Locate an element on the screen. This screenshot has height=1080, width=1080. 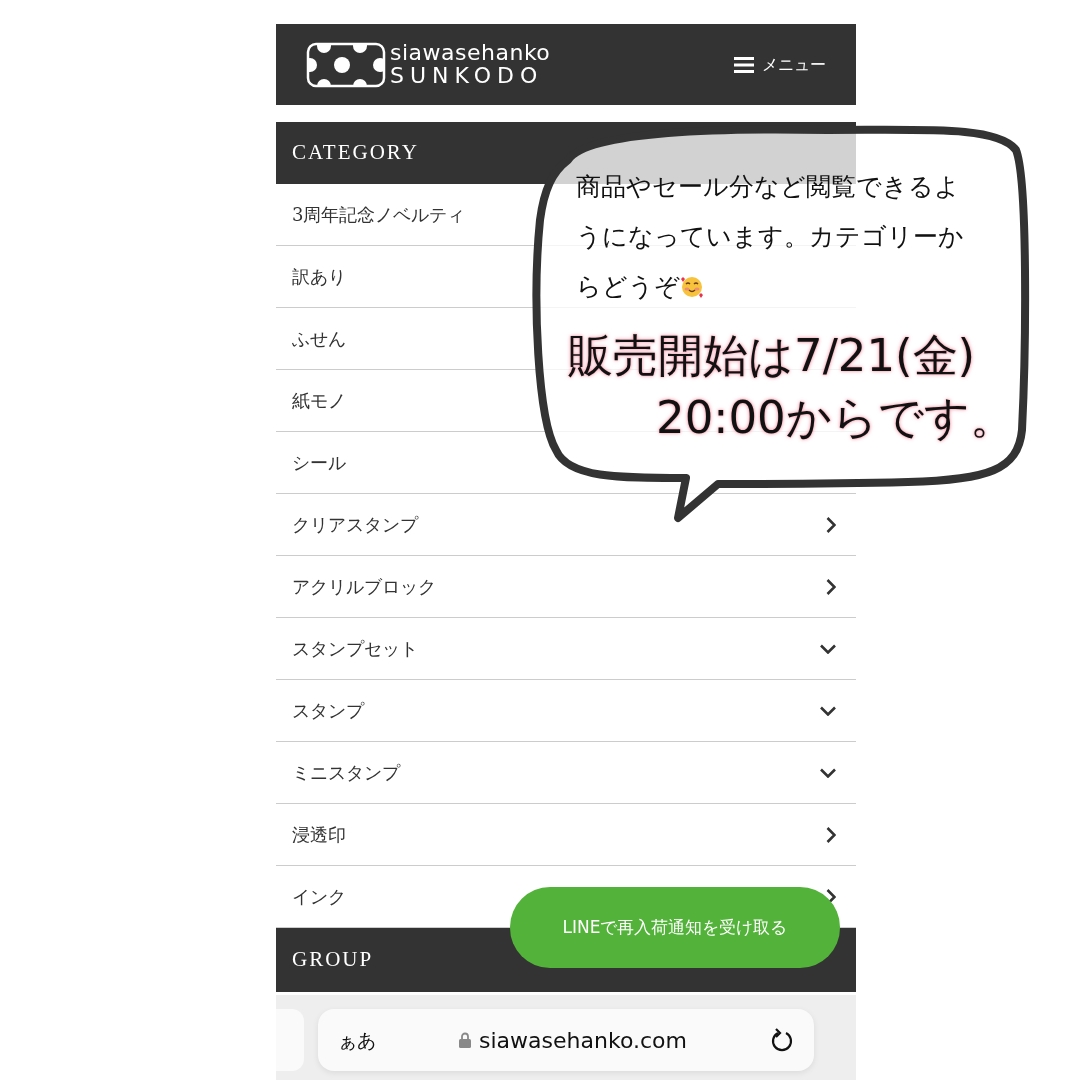
menu-button: メニュー is located at coordinates (780, 64).